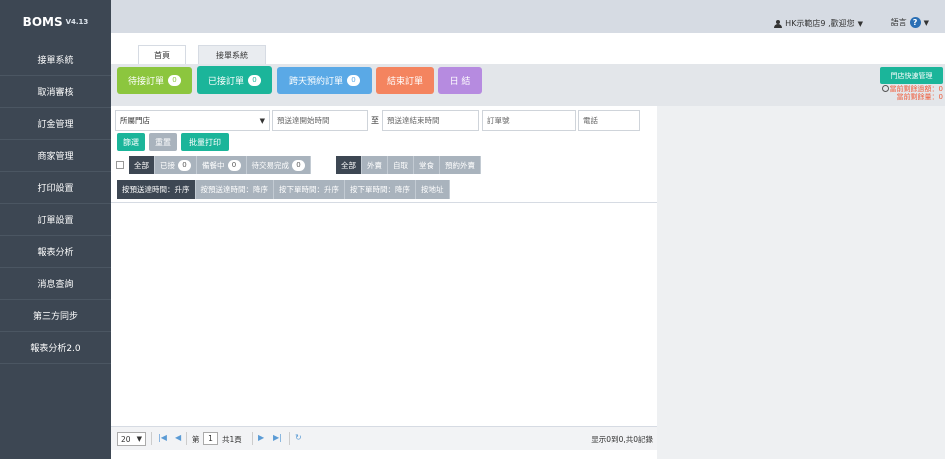 The image size is (945, 459). What do you see at coordinates (353, 80) in the screenshot?
I see `cross-day-orders-count: 0` at bounding box center [353, 80].